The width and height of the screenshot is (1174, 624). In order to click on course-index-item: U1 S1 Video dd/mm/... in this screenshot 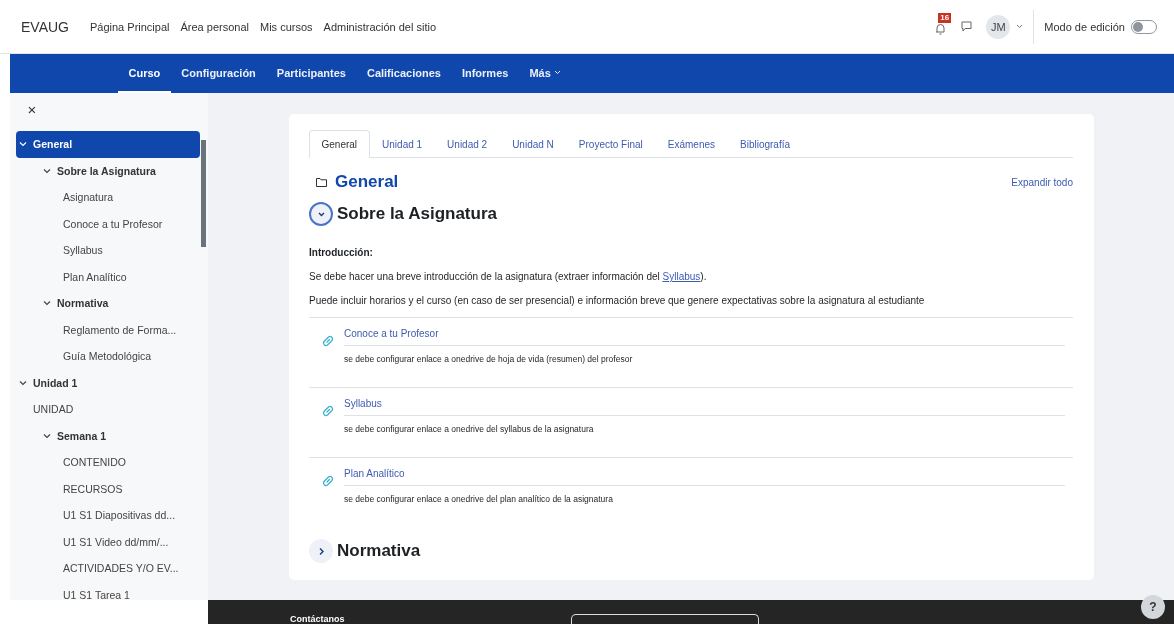, I will do `click(108, 541)`.